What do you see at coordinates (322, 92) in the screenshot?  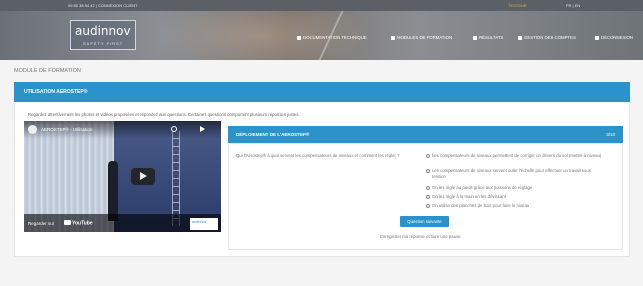 I see `module-card-header: UTILISATION AEROSTEP®` at bounding box center [322, 92].